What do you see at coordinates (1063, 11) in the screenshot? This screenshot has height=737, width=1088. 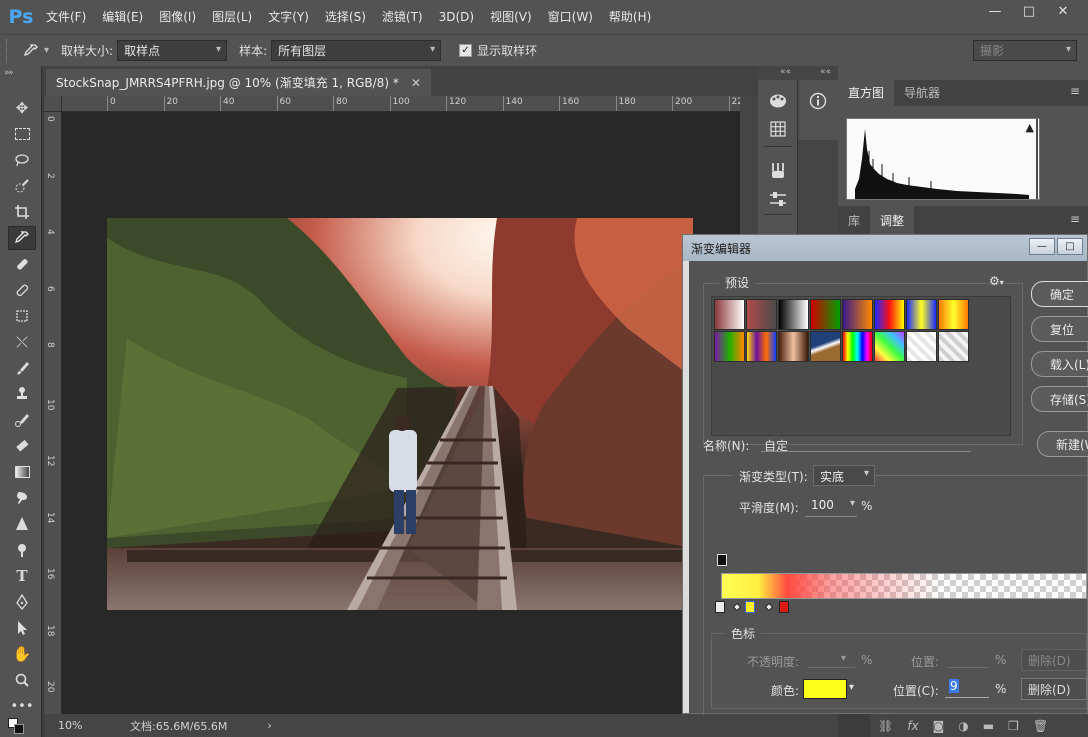 I see `close-button: ✕` at bounding box center [1063, 11].